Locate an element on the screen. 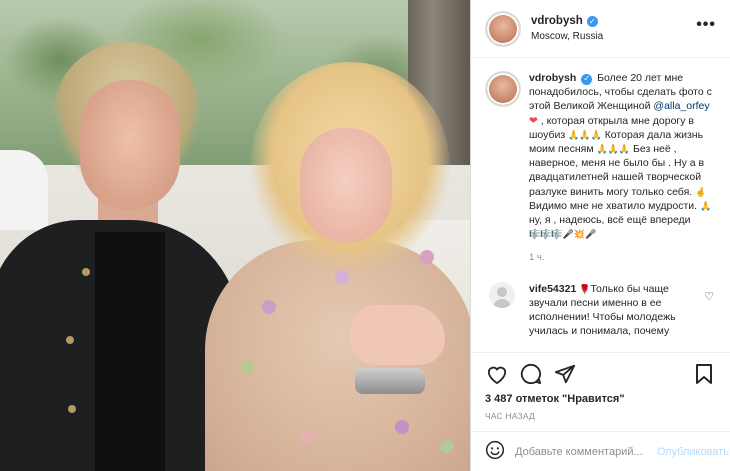 Image resolution: width=730 pixels, height=471 pixels. caption-text-6: ну, я , надеюсь, всё ещё впереди is located at coordinates (610, 220).